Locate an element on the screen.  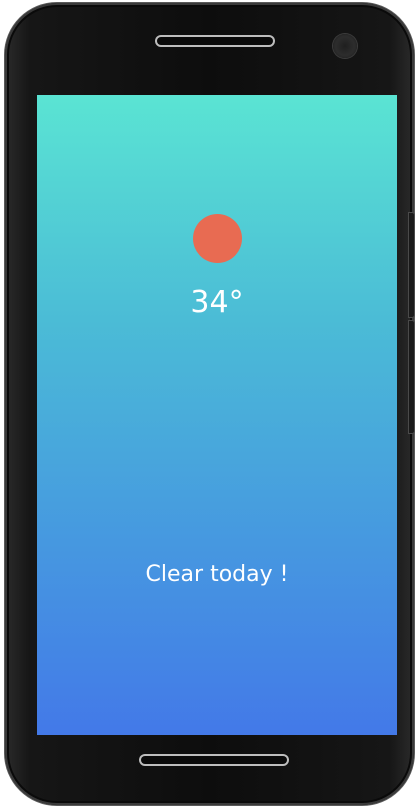
earpiece-speaker is located at coordinates (215, 41).